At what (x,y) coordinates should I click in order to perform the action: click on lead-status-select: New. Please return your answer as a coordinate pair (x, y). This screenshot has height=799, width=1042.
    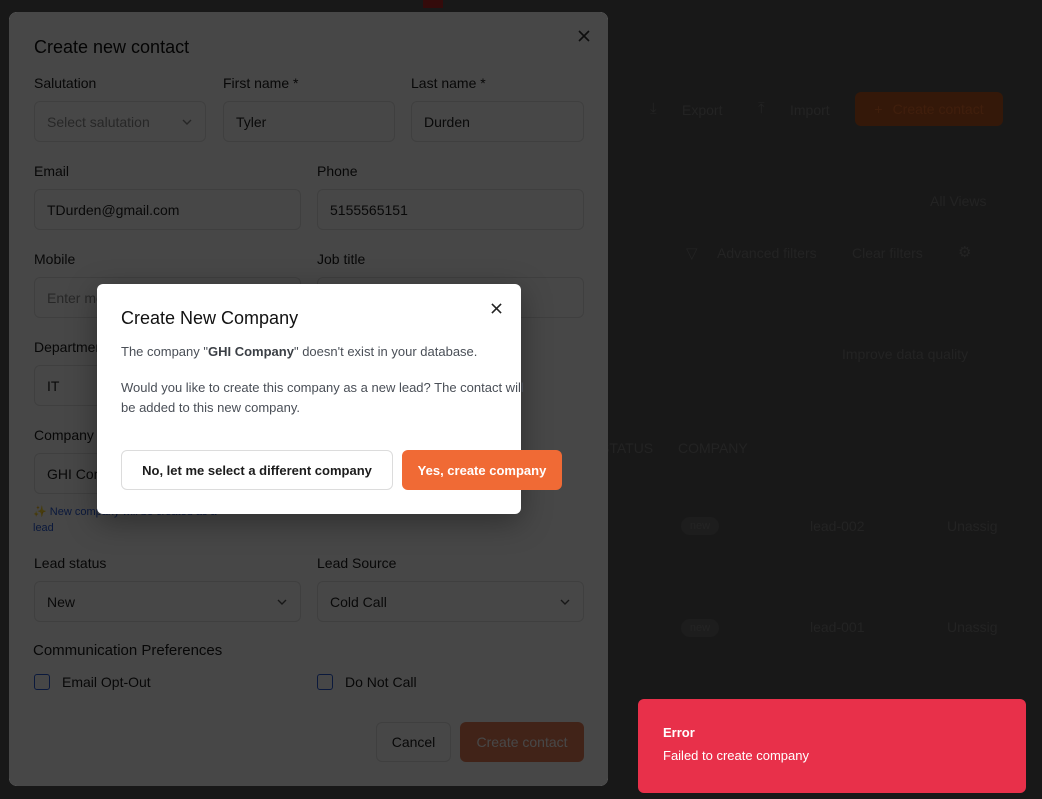
    Looking at the image, I should click on (167, 601).